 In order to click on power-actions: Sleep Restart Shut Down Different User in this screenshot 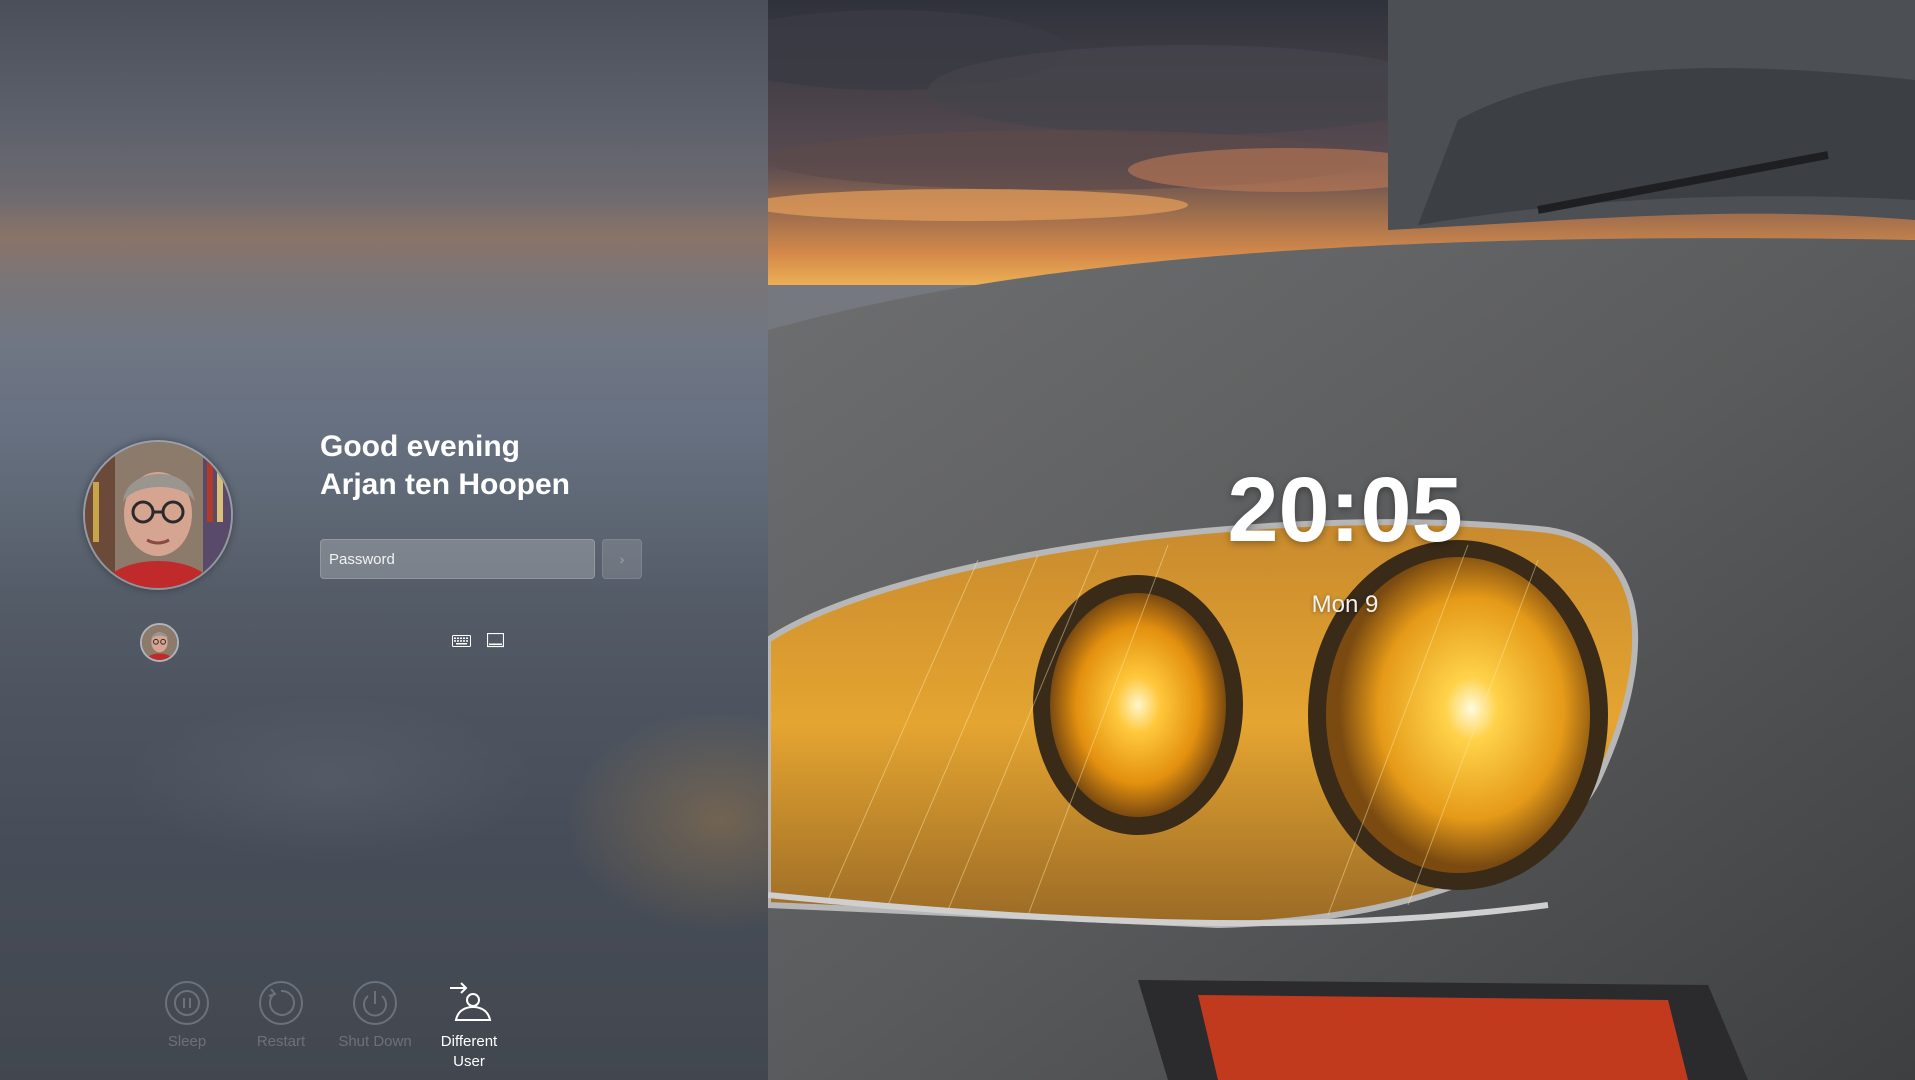, I will do `click(328, 1026)`.